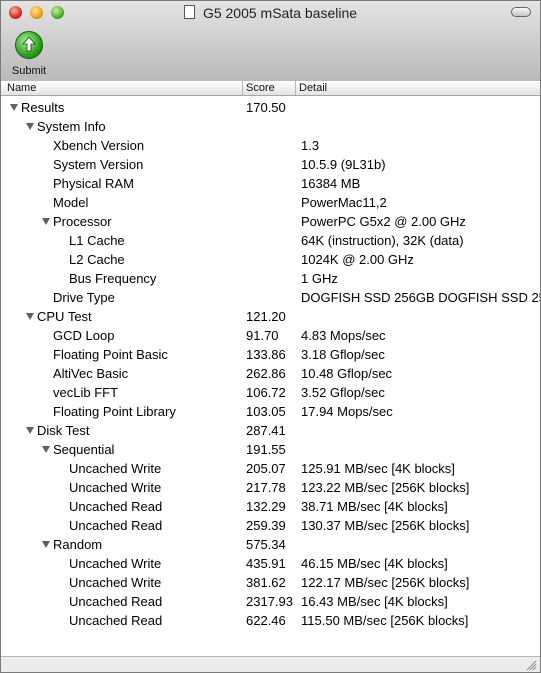 The height and width of the screenshot is (673, 541). I want to click on row-detail: 16.43 MB/sec [4K blocks], so click(374, 601).